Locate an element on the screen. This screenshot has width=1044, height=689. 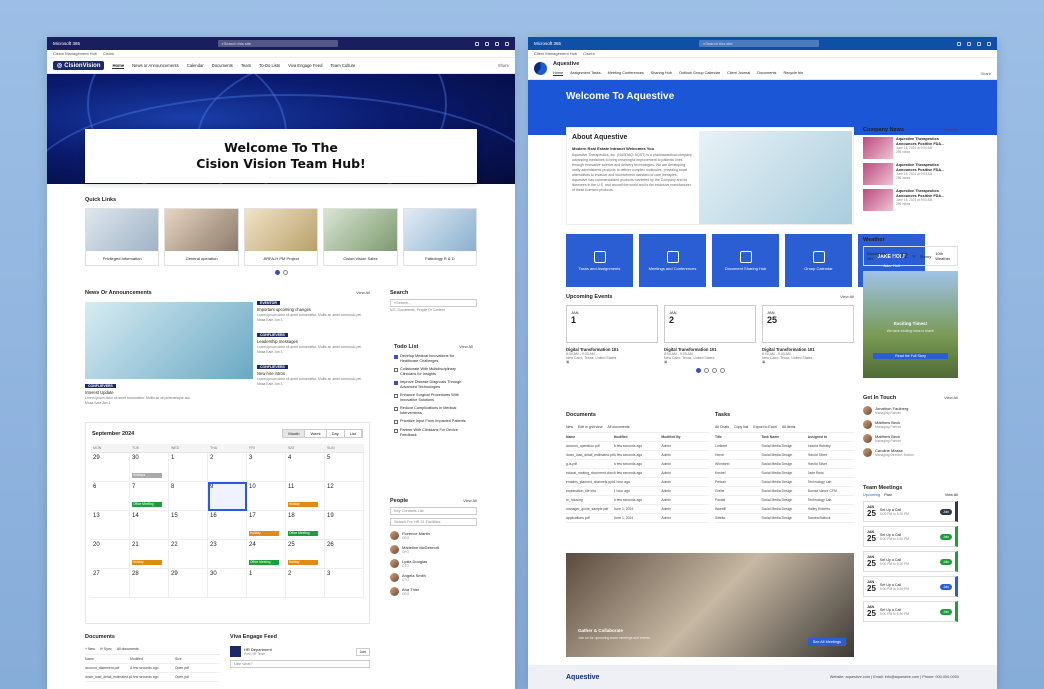
crumb-item: Client Management Hub is located at coordinates (555, 53).